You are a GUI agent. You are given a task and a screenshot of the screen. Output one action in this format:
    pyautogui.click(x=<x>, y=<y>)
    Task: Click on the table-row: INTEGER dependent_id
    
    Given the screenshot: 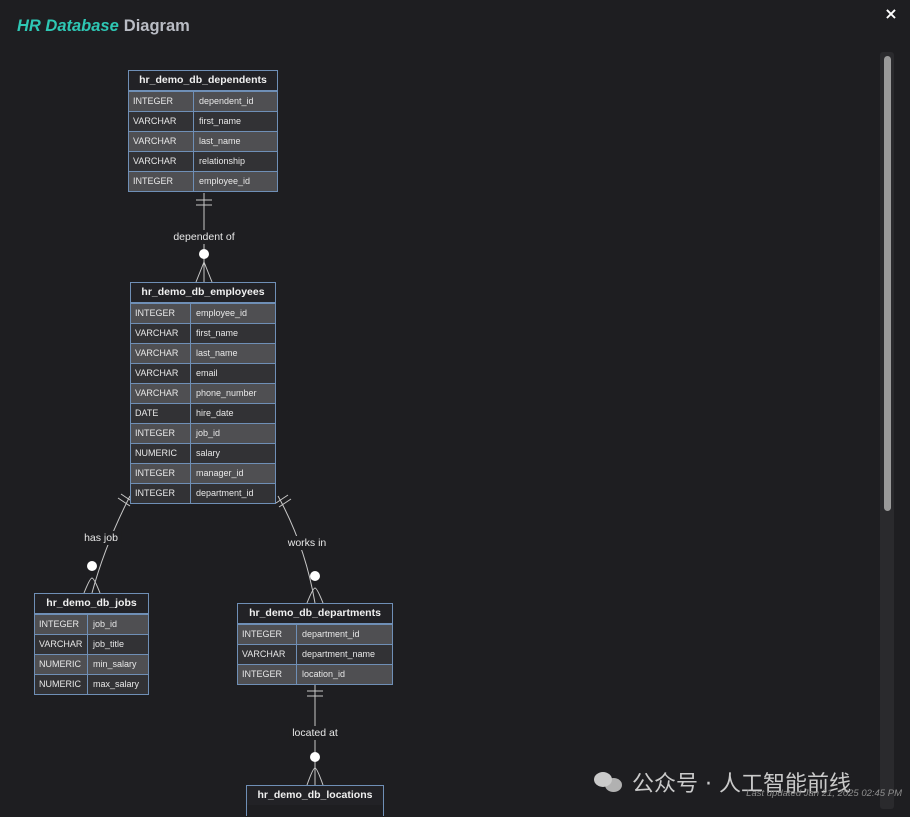 What is the action you would take?
    pyautogui.click(x=203, y=101)
    